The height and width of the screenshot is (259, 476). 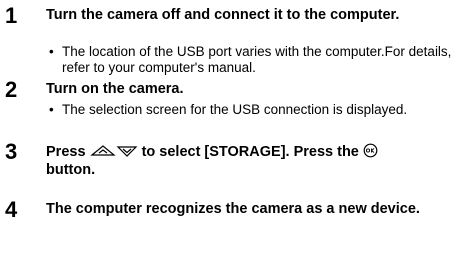 I want to click on down-arrow-button-icon, so click(x=127, y=153).